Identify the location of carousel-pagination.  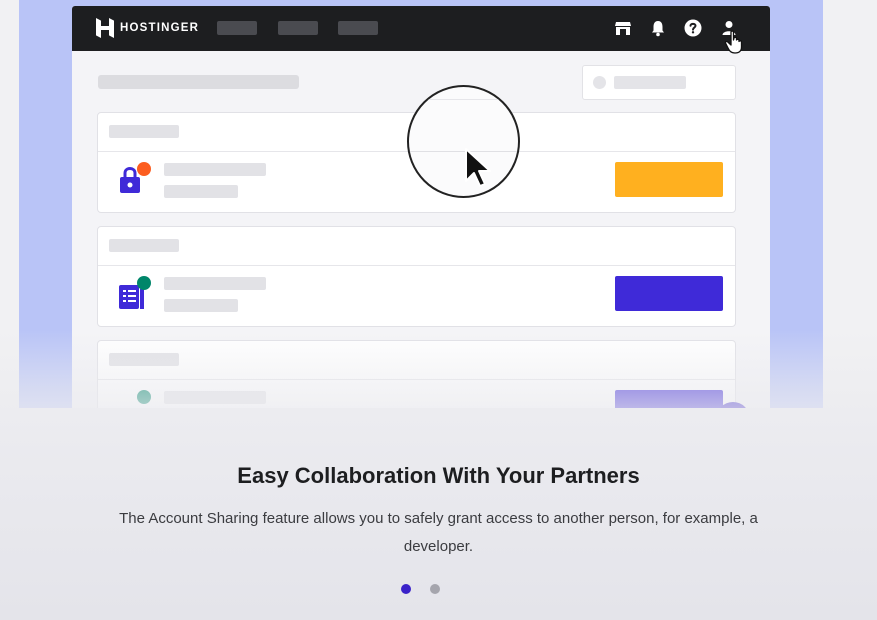
(420, 589).